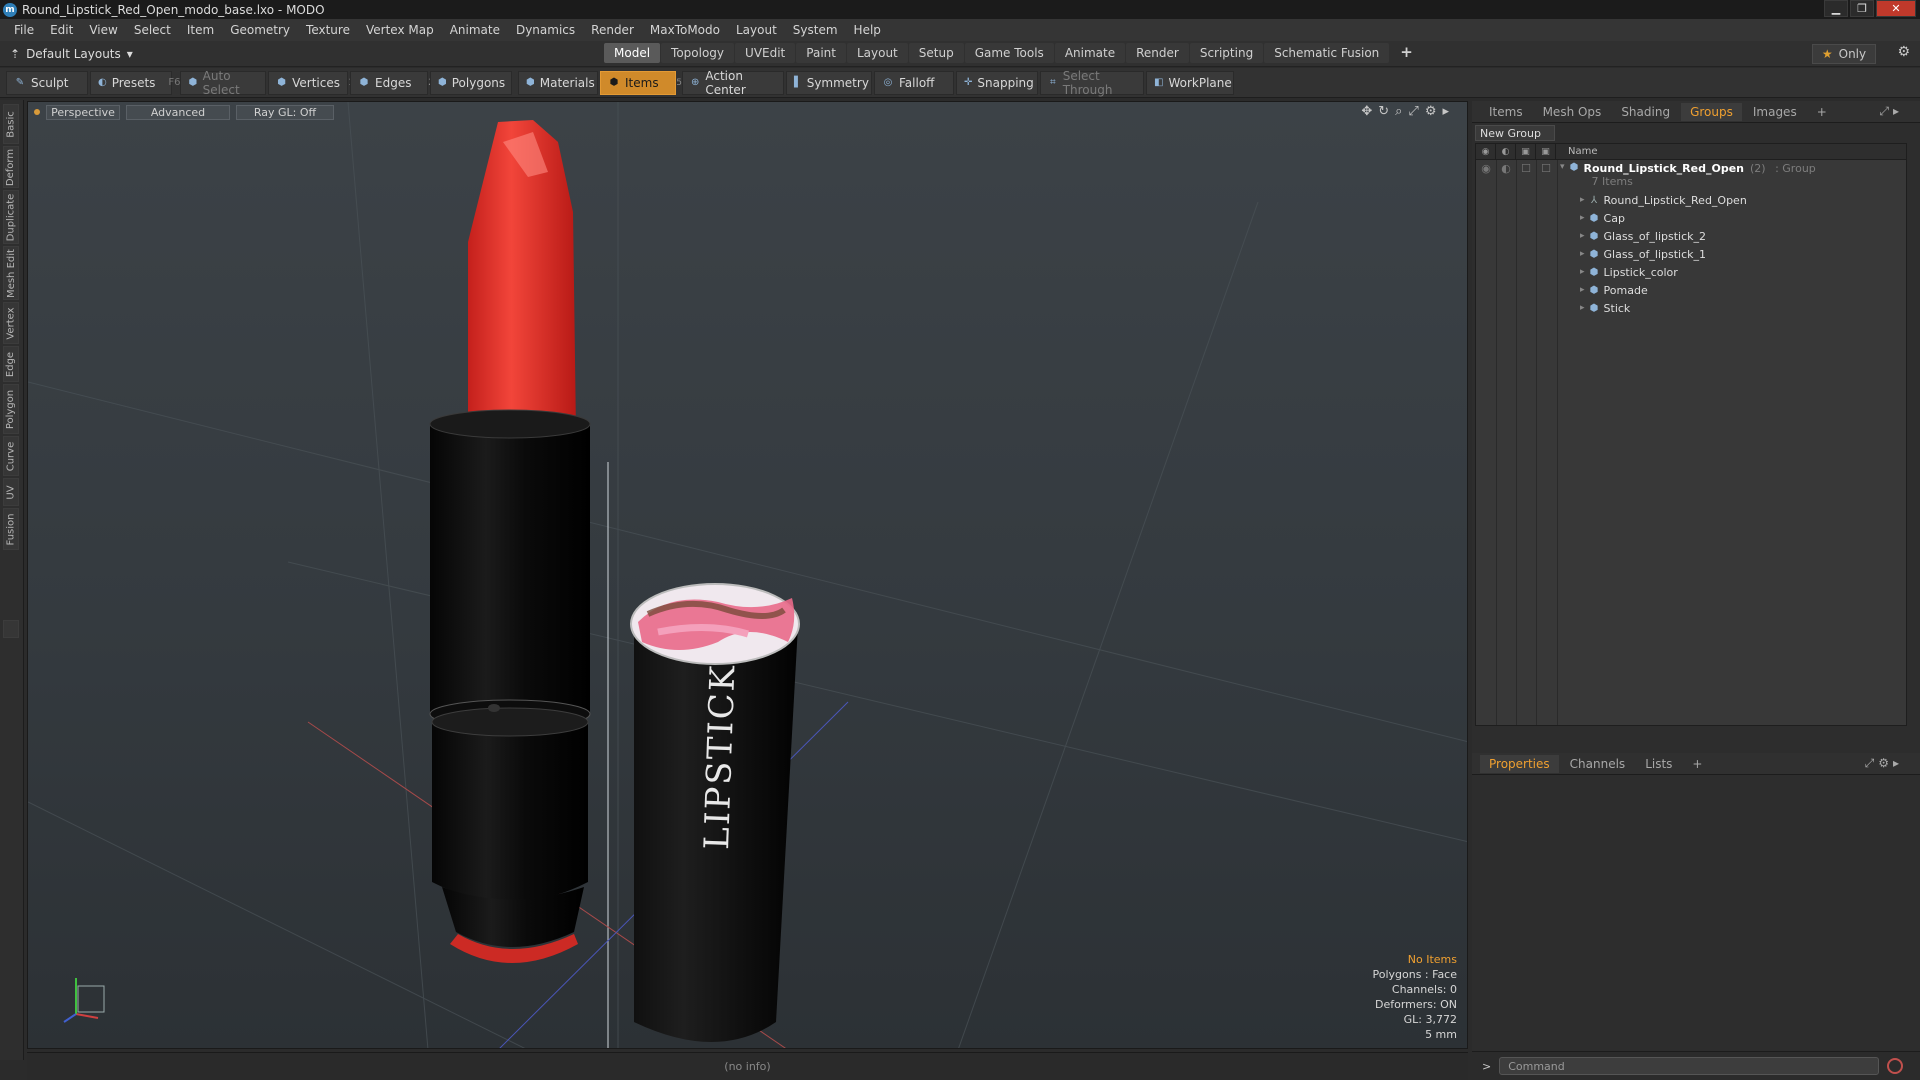 The image size is (1920, 1080). I want to click on falloff-button: ◎ Falloff, so click(914, 82).